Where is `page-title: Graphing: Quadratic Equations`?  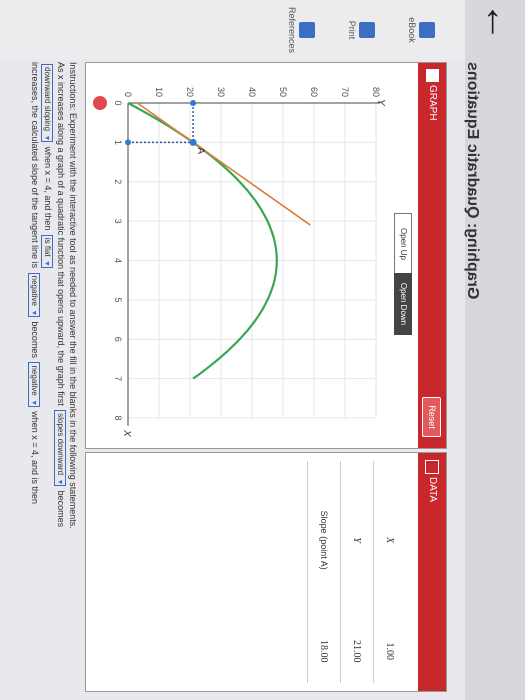 page-title: Graphing: Quadratic Equations is located at coordinates (472, 181).